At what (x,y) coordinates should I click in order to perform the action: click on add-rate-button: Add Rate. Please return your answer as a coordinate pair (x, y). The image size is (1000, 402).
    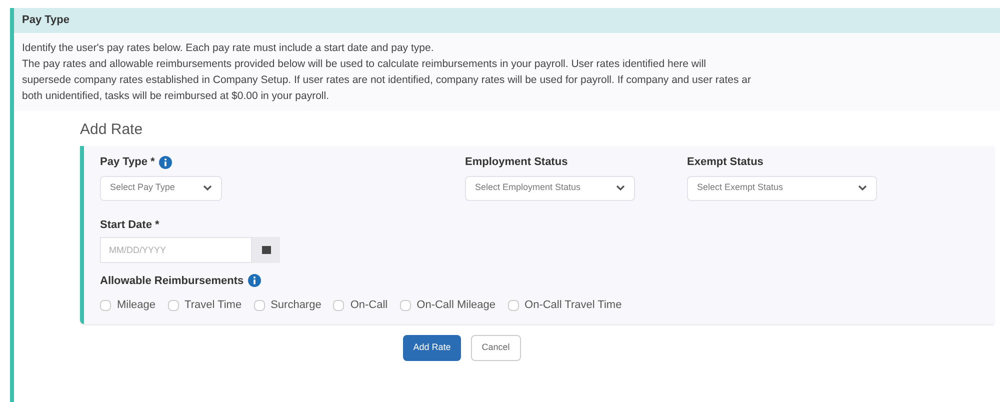
    Looking at the image, I should click on (432, 347).